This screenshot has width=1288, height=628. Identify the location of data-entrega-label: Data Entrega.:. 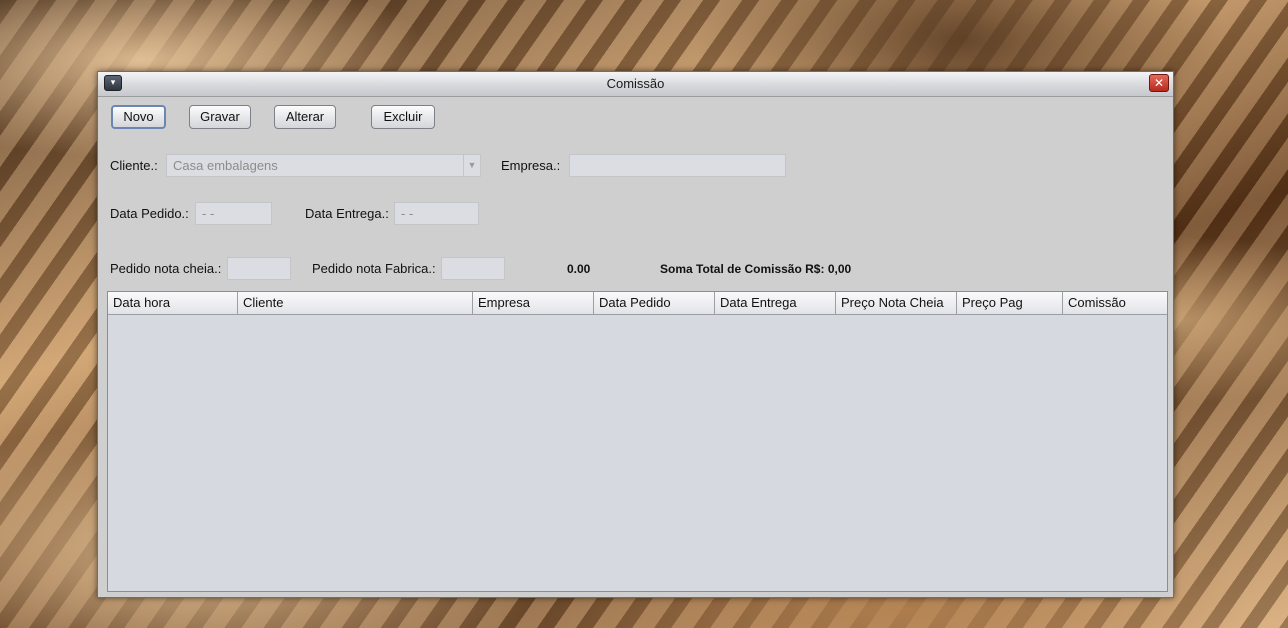
(347, 213).